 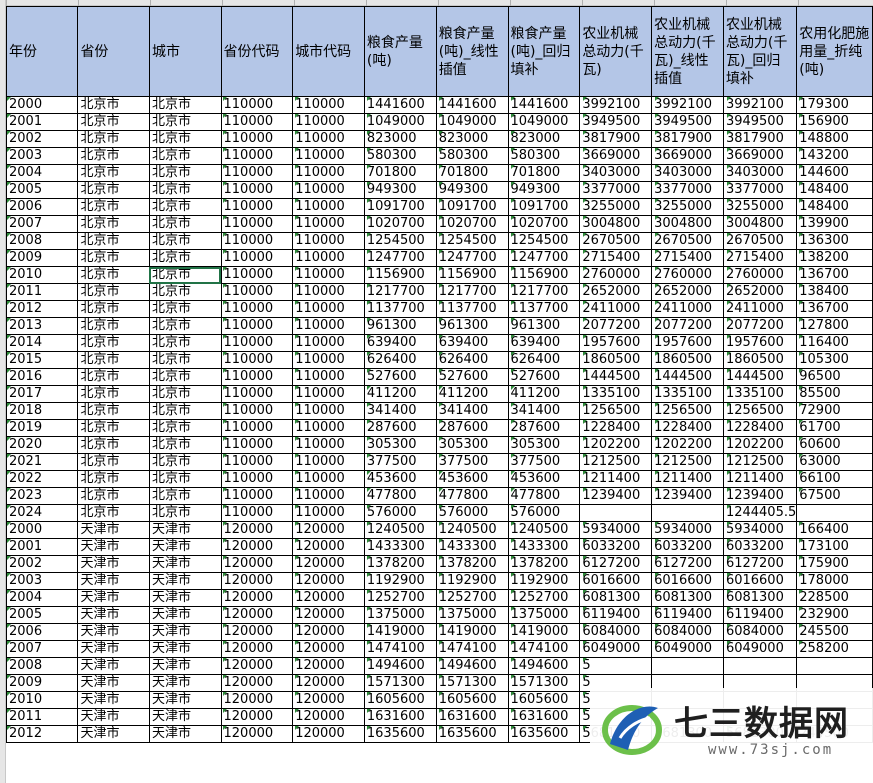 What do you see at coordinates (42, 241) in the screenshot?
I see `table-cell: 2008` at bounding box center [42, 241].